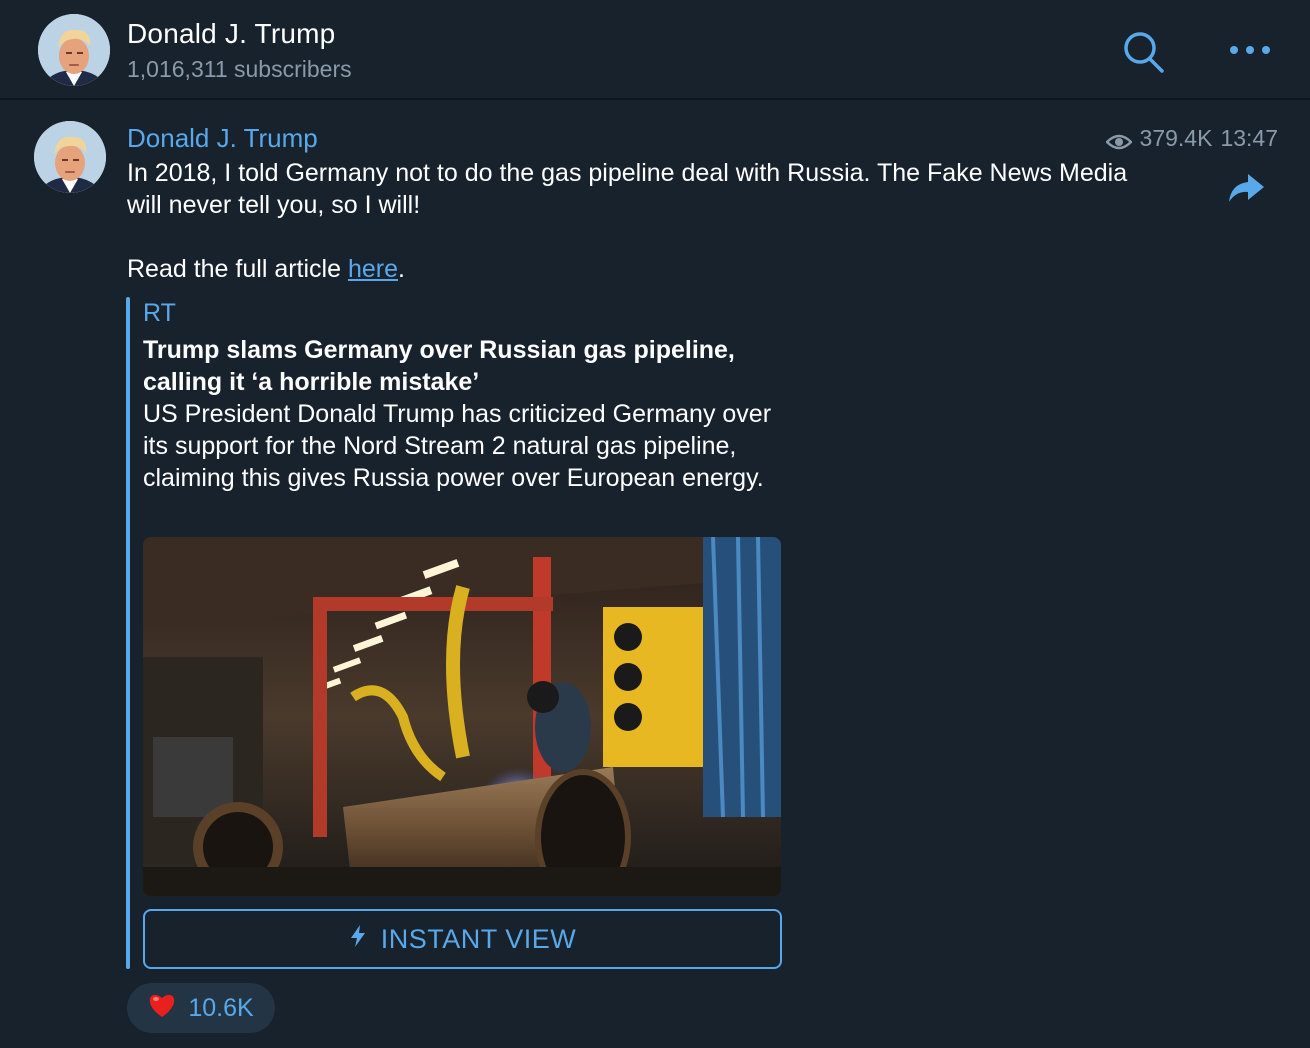  What do you see at coordinates (159, 313) in the screenshot?
I see `preview-site-name: RT` at bounding box center [159, 313].